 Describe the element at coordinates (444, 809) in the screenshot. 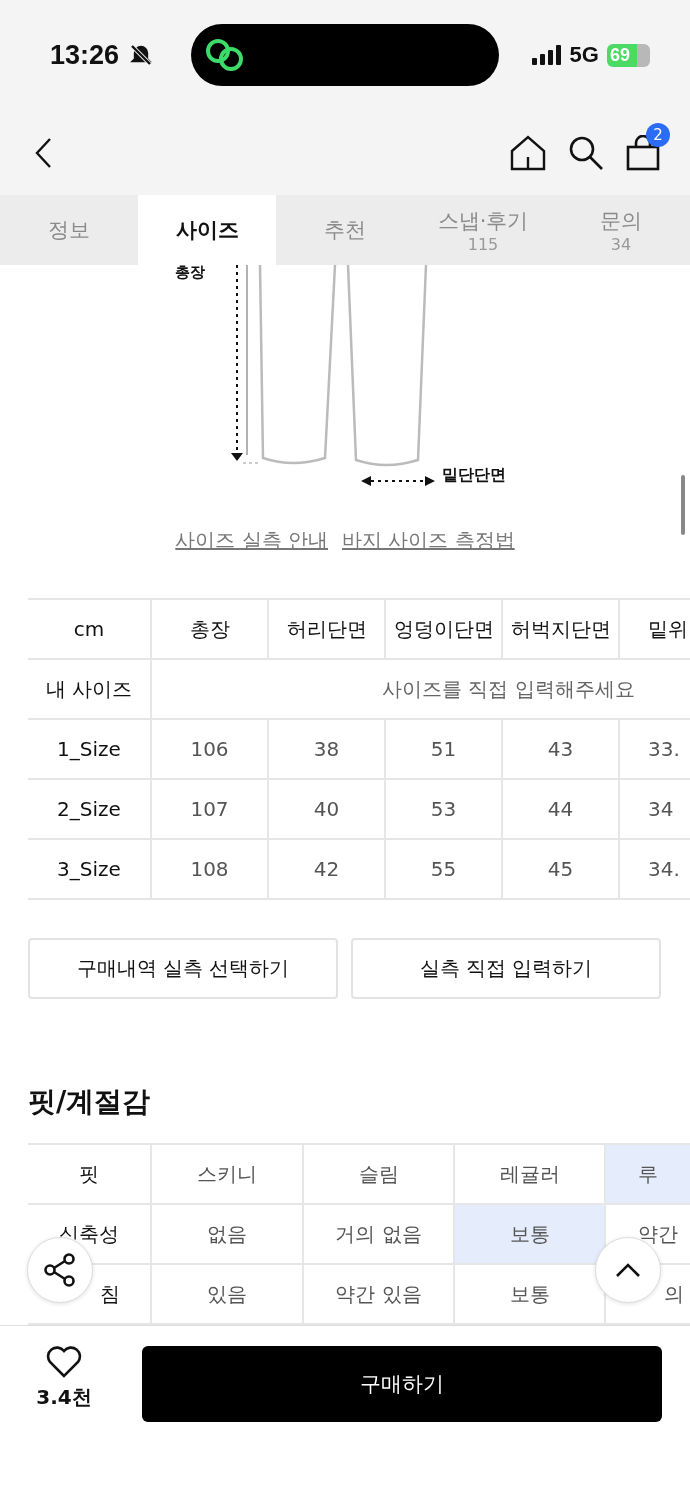

I see `table-cell: 53` at that location.